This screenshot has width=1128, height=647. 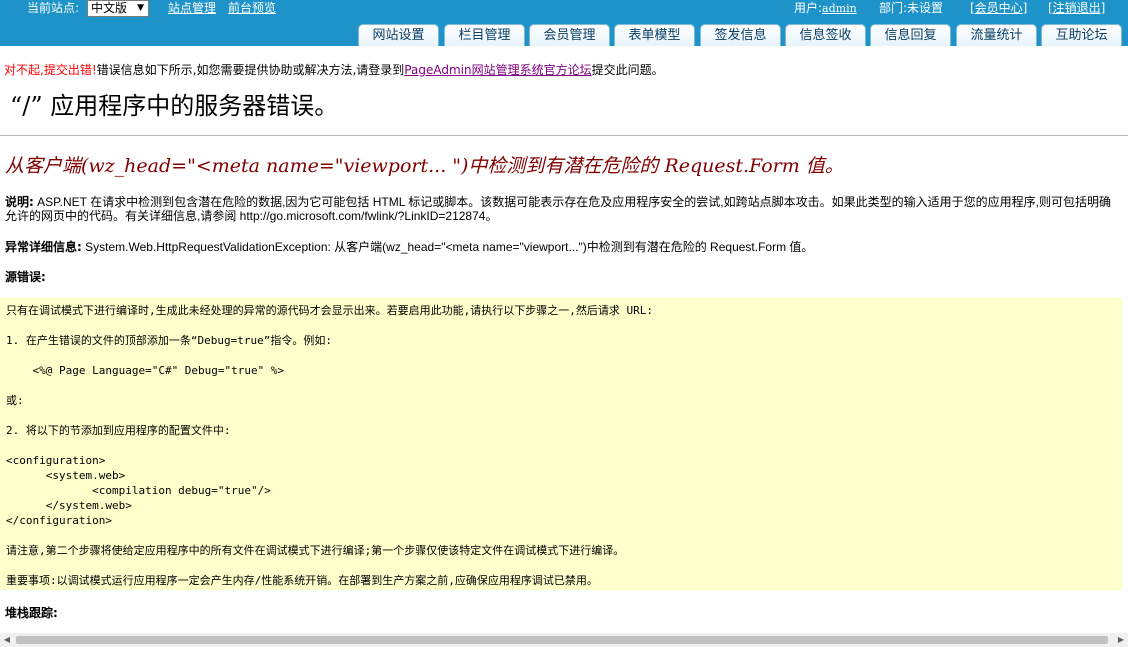 I want to click on user-label: 用户:, so click(x=808, y=8).